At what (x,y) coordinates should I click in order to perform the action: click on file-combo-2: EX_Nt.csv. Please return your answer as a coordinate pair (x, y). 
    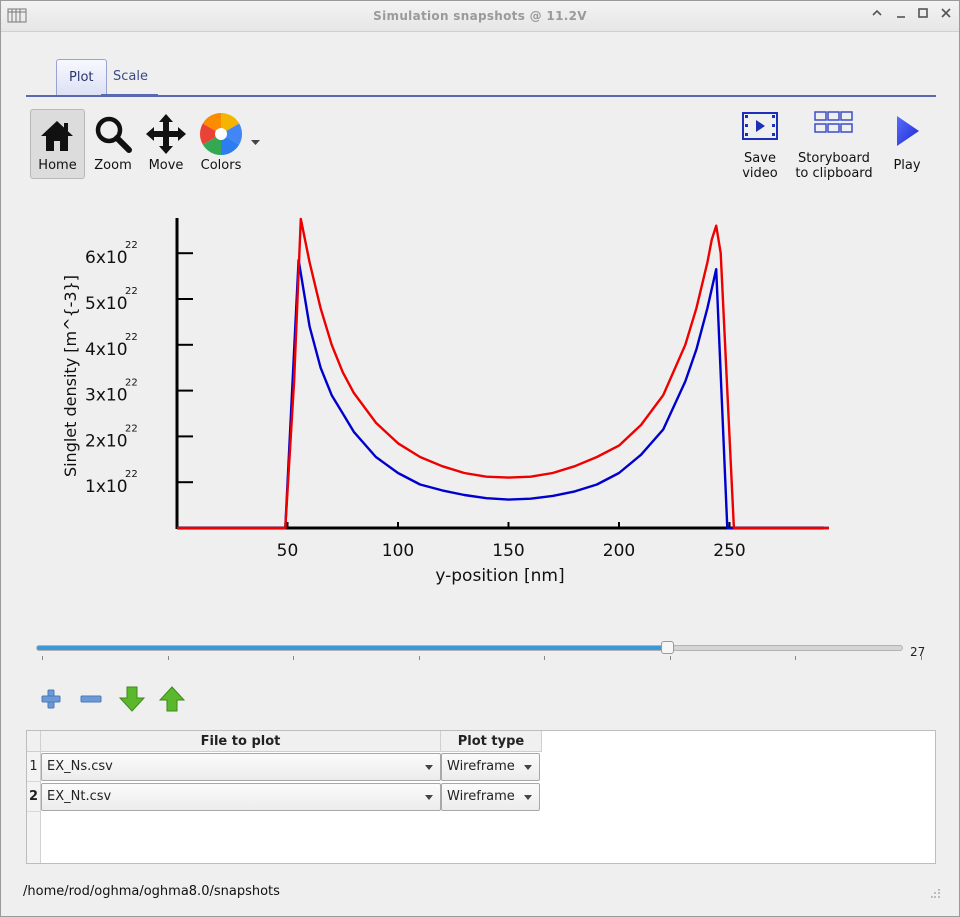
    Looking at the image, I should click on (241, 797).